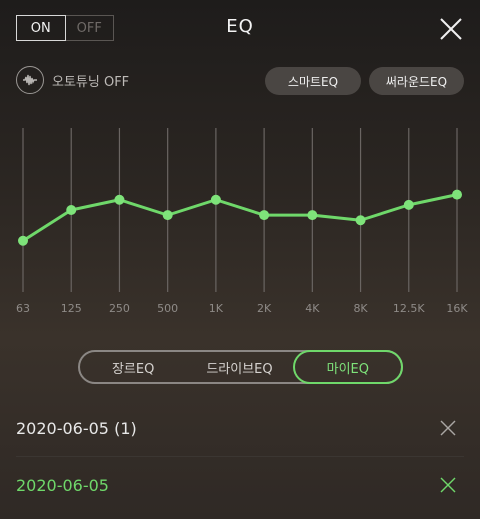 This screenshot has height=519, width=480. What do you see at coordinates (409, 308) in the screenshot?
I see `x-tick-label: 12.5K` at bounding box center [409, 308].